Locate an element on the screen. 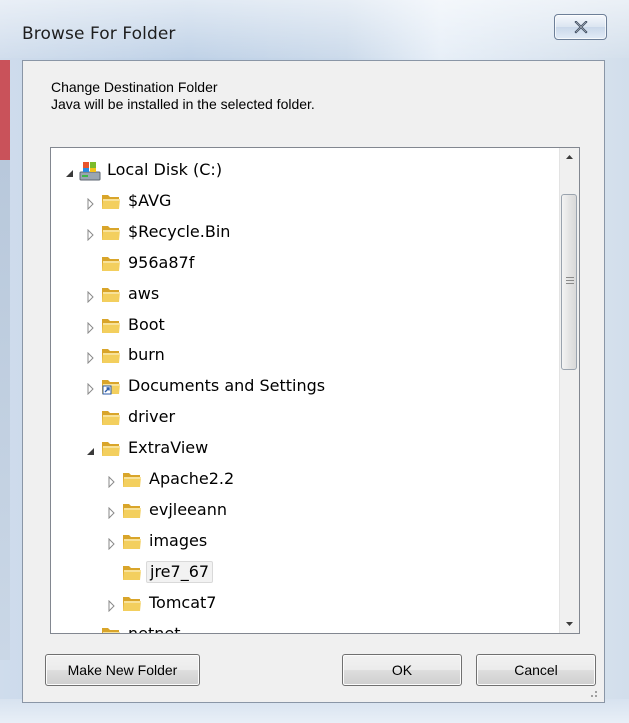 This screenshot has height=723, width=629. tree-item-label: evjleeann is located at coordinates (188, 509).